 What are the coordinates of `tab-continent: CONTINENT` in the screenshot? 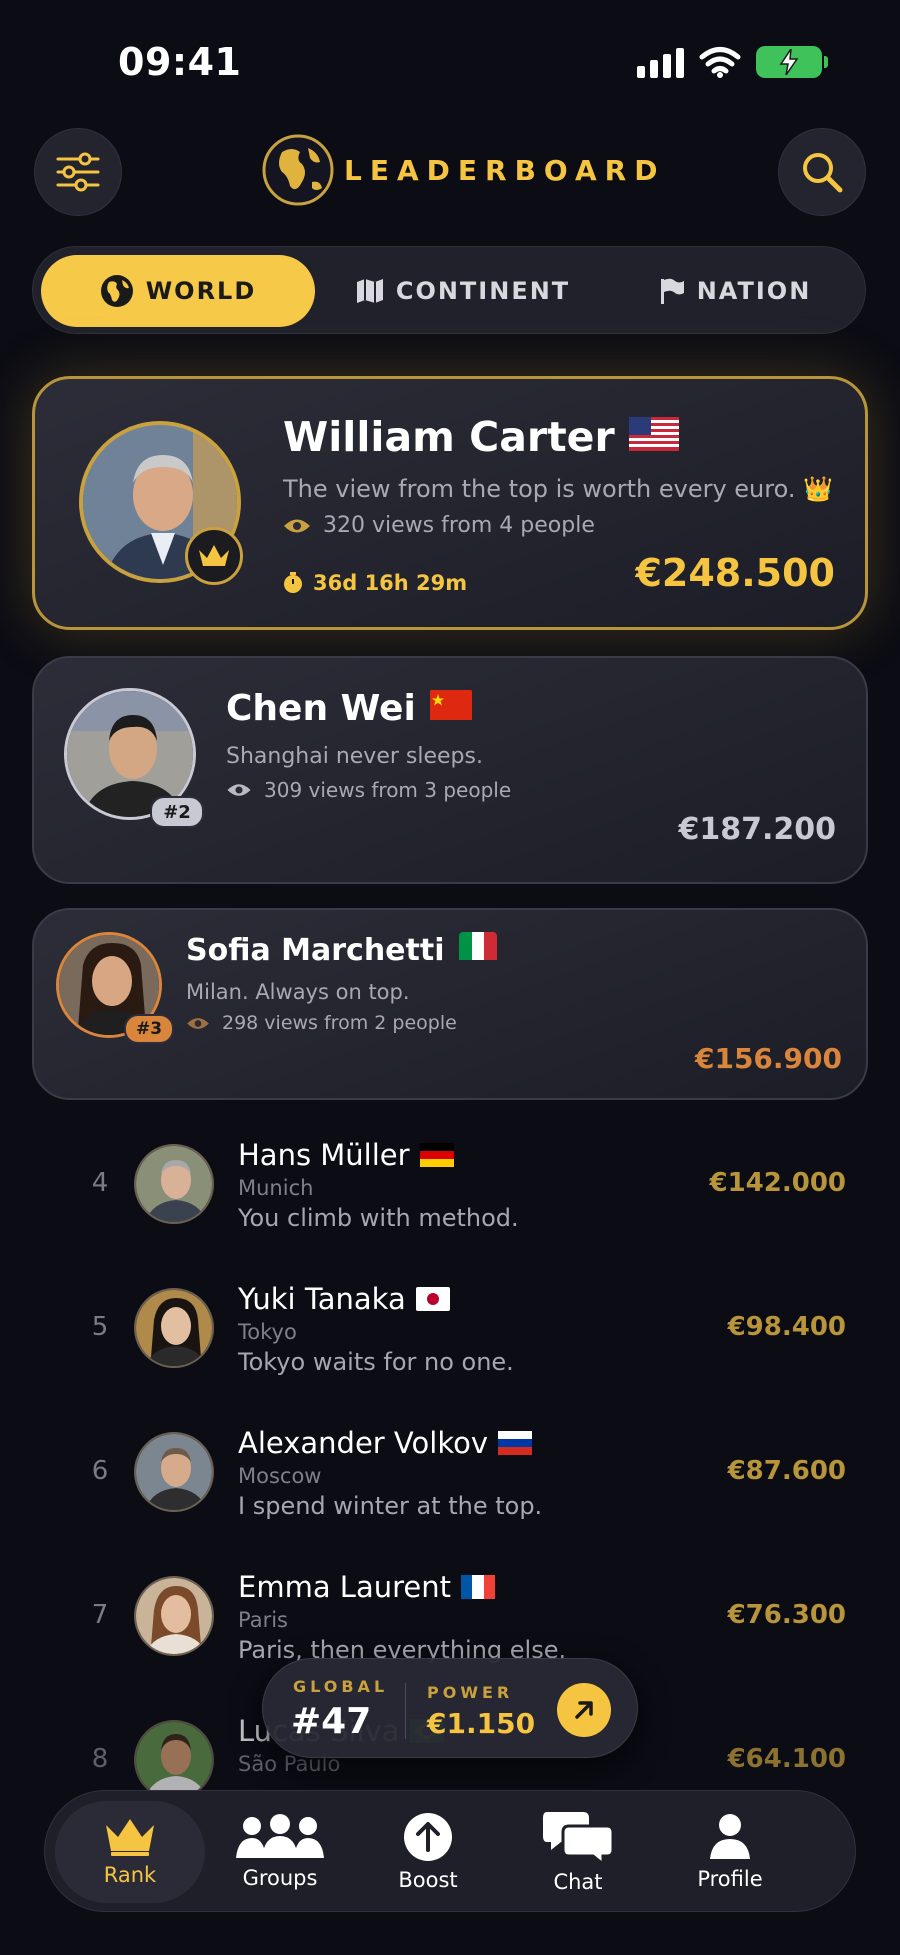 It's located at (463, 291).